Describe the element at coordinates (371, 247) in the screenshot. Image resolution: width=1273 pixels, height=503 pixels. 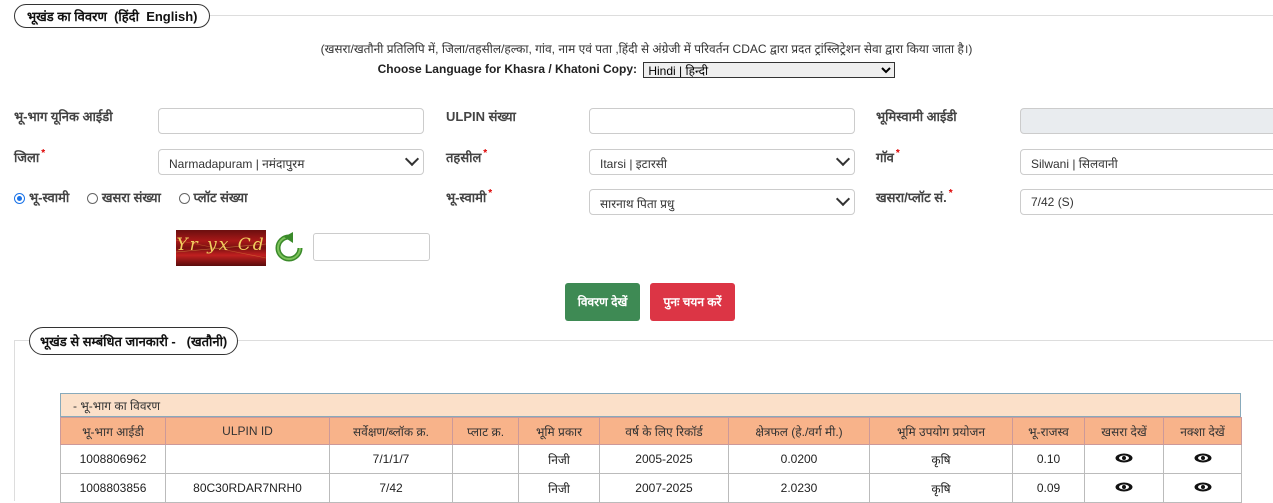
I see `captcha-input` at that location.